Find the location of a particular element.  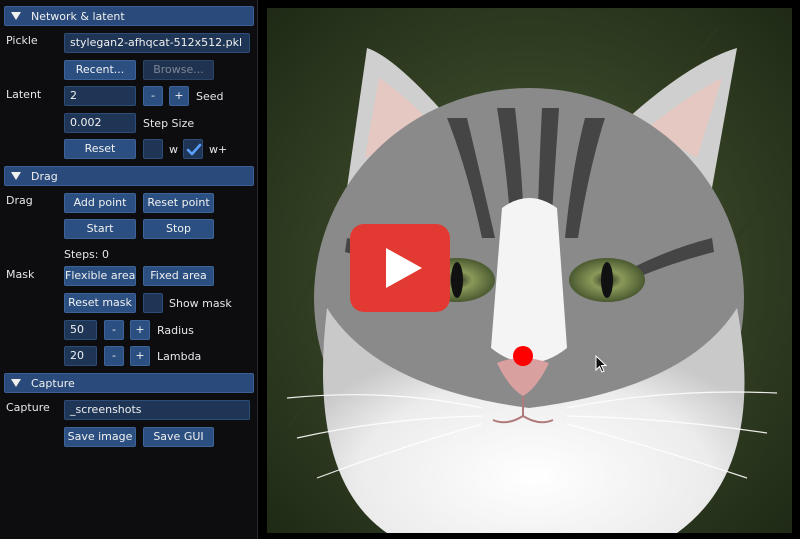

seed-increment-button: + is located at coordinates (179, 96).